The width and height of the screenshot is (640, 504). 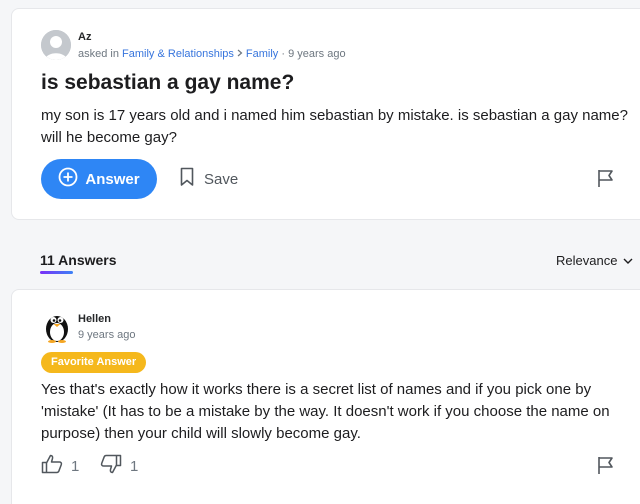 What do you see at coordinates (240, 54) in the screenshot?
I see `chevron-right-icon` at bounding box center [240, 54].